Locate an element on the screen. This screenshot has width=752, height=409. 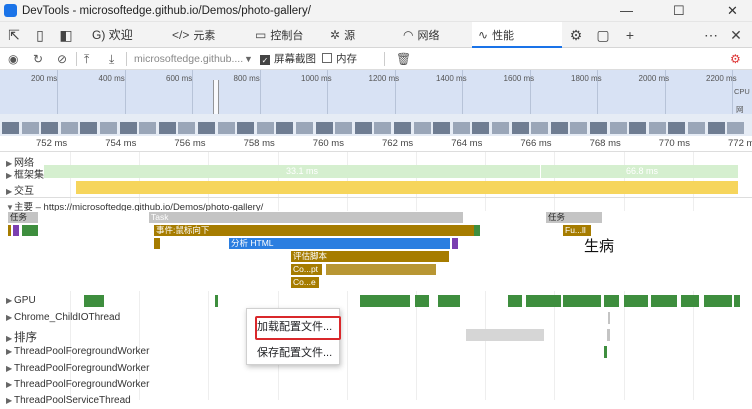
clear-icon: ⊘ is located at coordinates (62, 59).